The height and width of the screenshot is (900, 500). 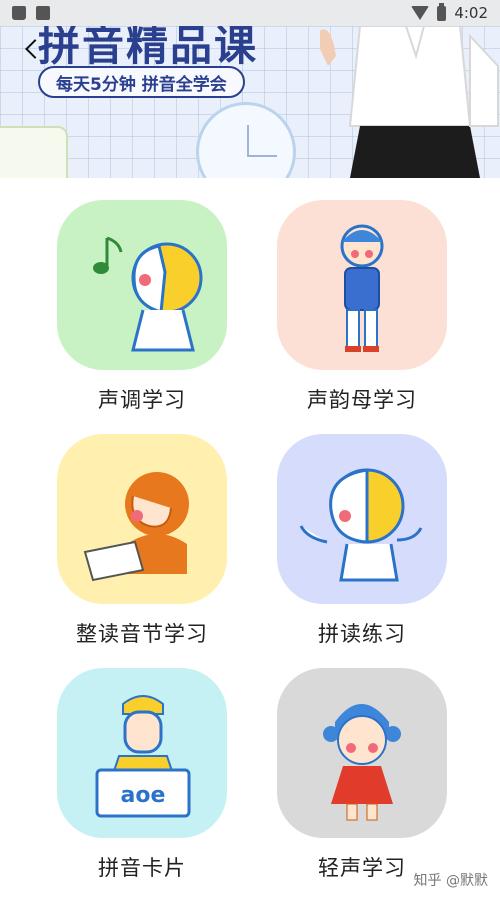 I want to click on tile-tone-learning: 声调学习, so click(x=142, y=307).